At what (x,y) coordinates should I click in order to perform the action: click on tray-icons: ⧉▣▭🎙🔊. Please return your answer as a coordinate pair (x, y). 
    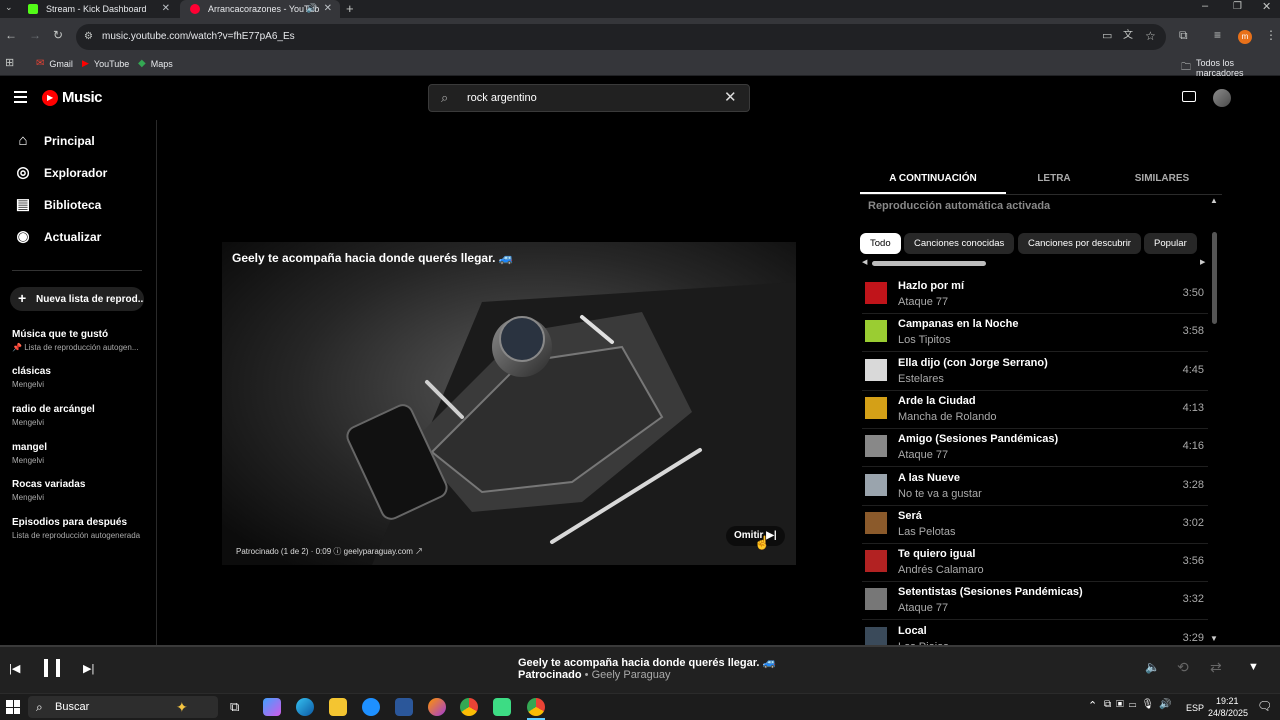
    Looking at the image, I should click on (1140, 704).